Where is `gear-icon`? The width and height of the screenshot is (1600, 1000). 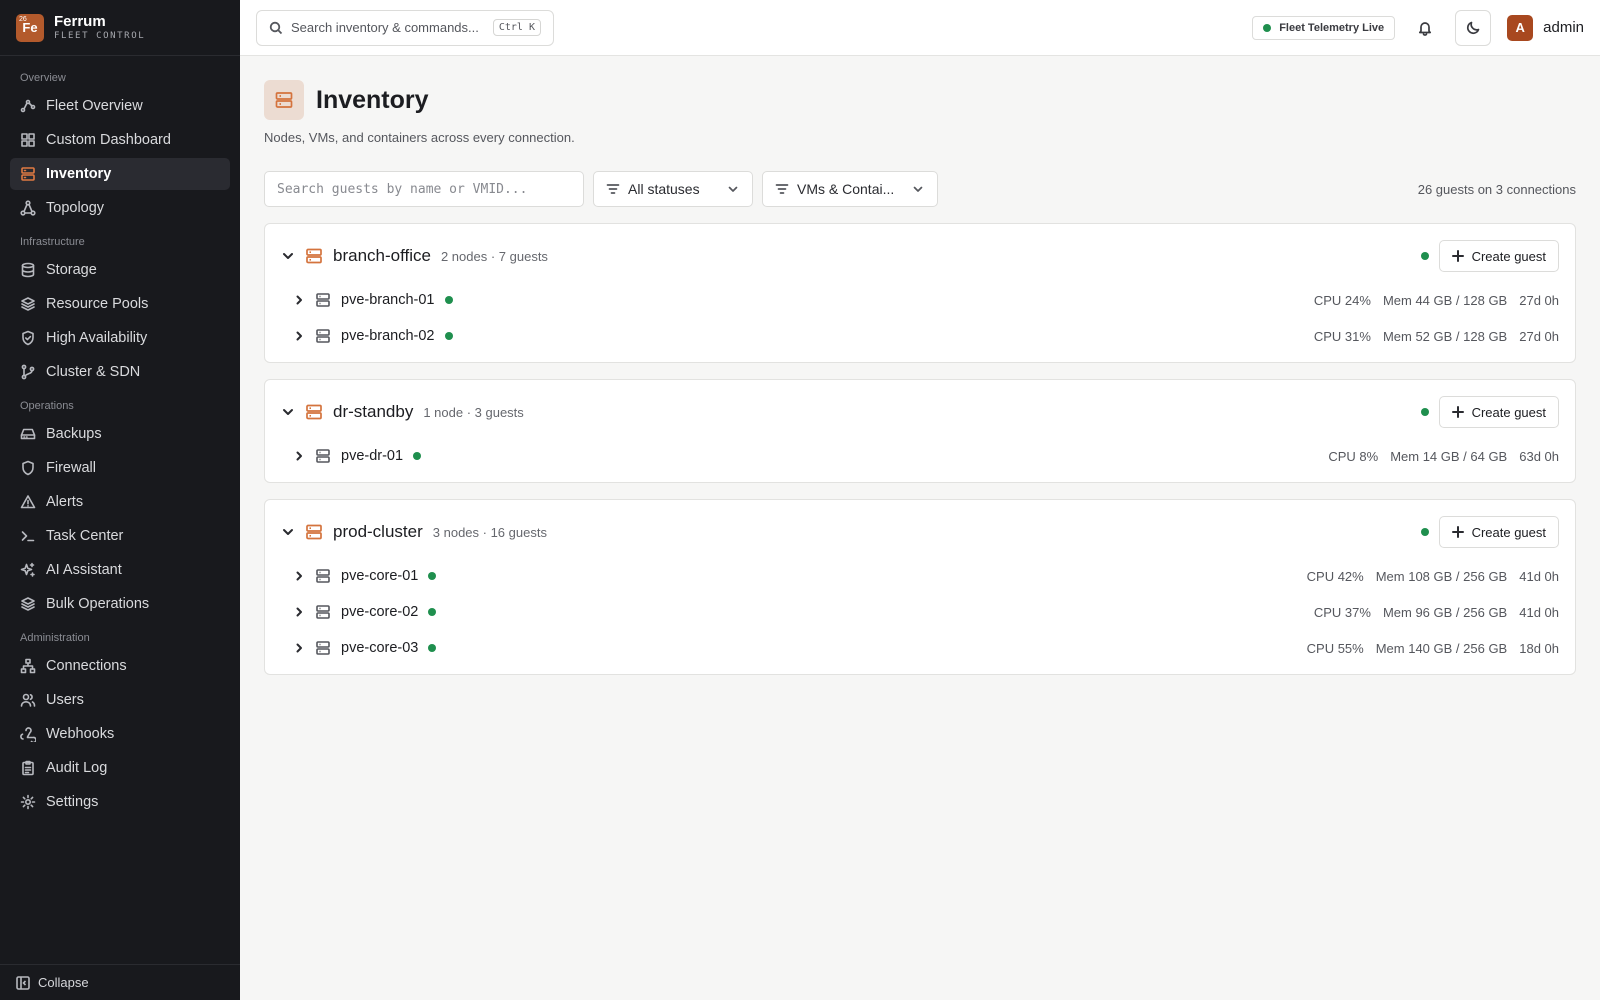
gear-icon is located at coordinates (28, 802).